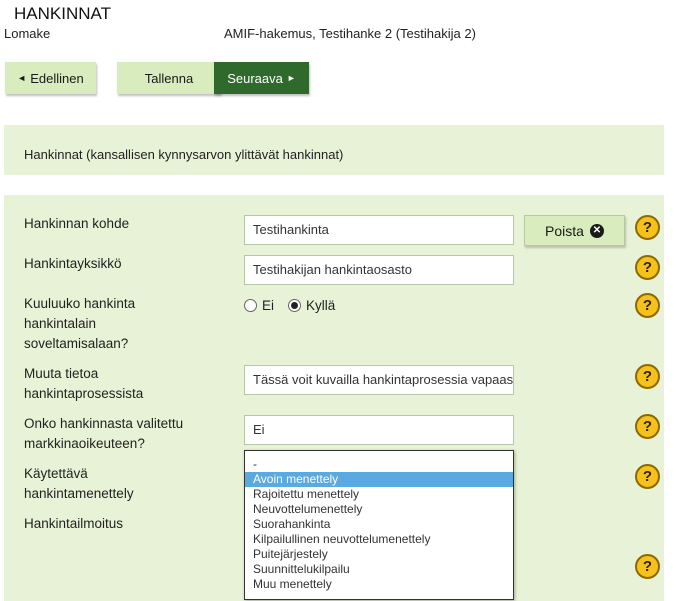 Image resolution: width=679 pixels, height=601 pixels. What do you see at coordinates (27, 33) in the screenshot?
I see `form-label: Lomake` at bounding box center [27, 33].